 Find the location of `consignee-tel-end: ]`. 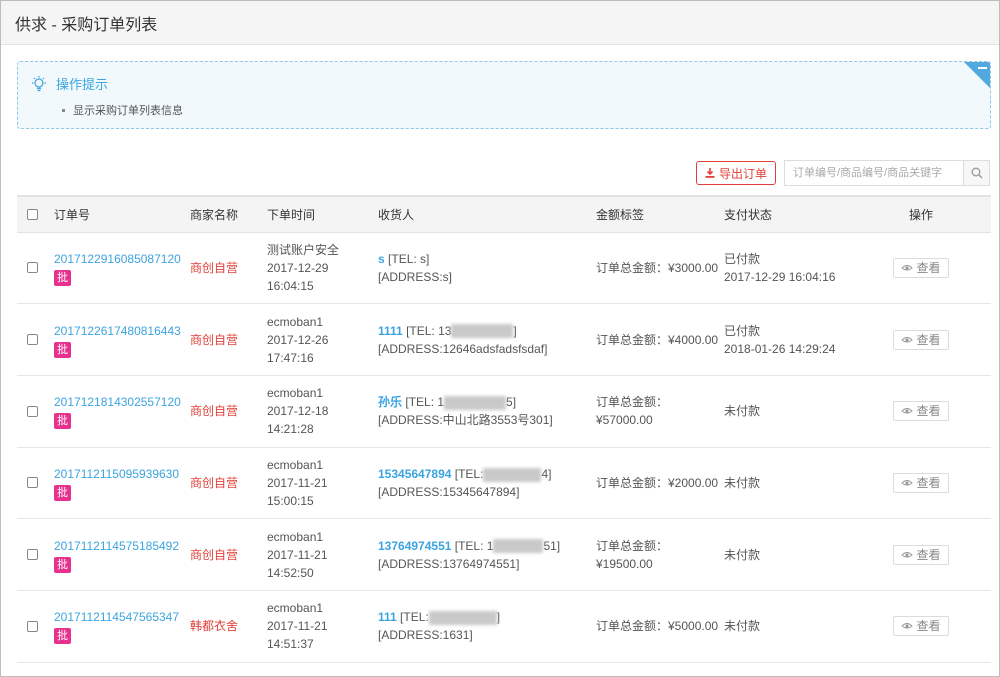

consignee-tel-end: ] is located at coordinates (498, 617).